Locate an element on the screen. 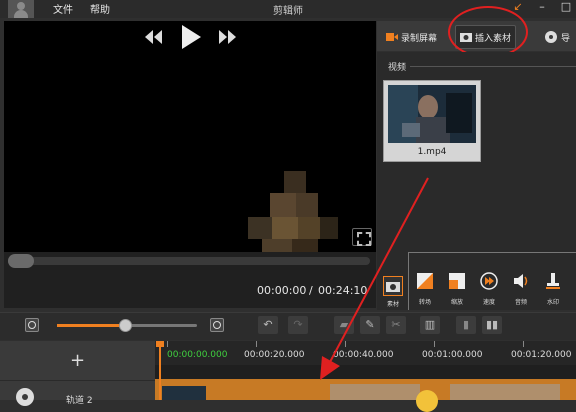 The height and width of the screenshot is (412, 576). clip-thumbnail is located at coordinates (184, 393).